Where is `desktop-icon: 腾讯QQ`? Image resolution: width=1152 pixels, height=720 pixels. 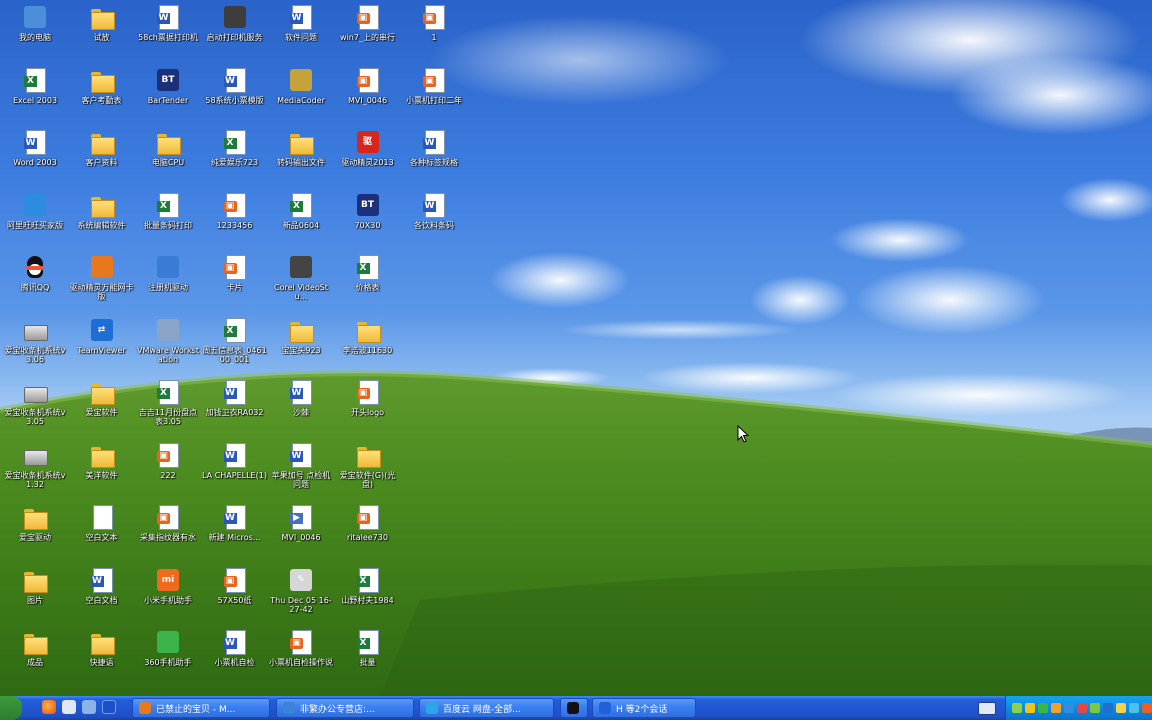 desktop-icon: 腾讯QQ is located at coordinates (35, 282).